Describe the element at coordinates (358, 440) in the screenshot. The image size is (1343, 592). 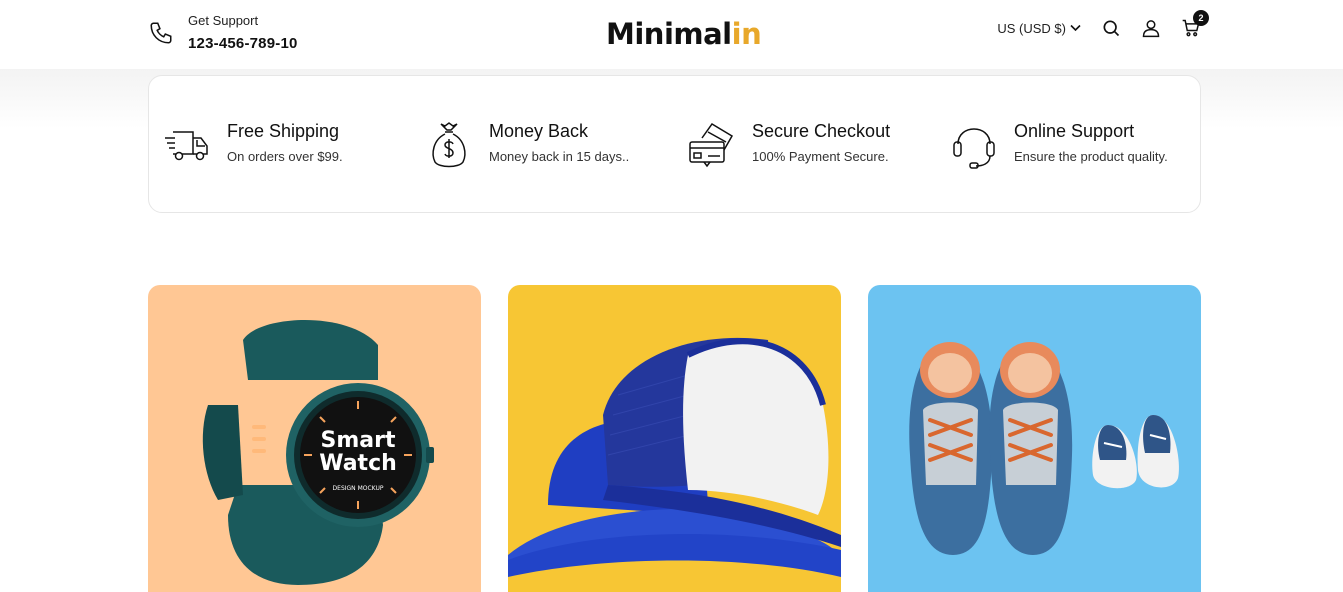
I see `watch-screen-line1: Smart` at that location.